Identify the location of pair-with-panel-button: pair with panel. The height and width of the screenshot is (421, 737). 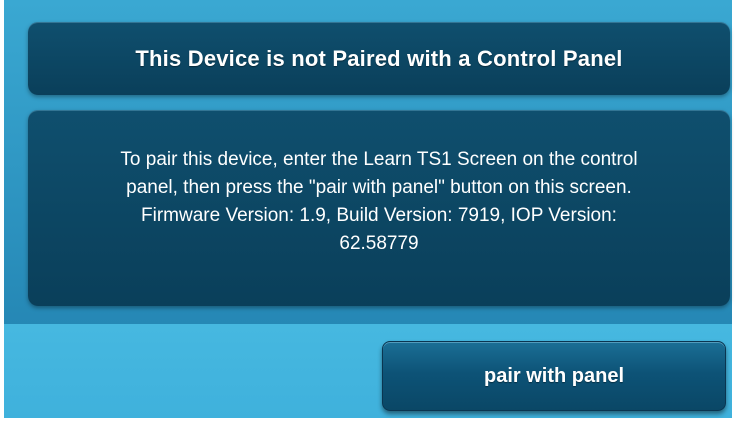
(554, 376).